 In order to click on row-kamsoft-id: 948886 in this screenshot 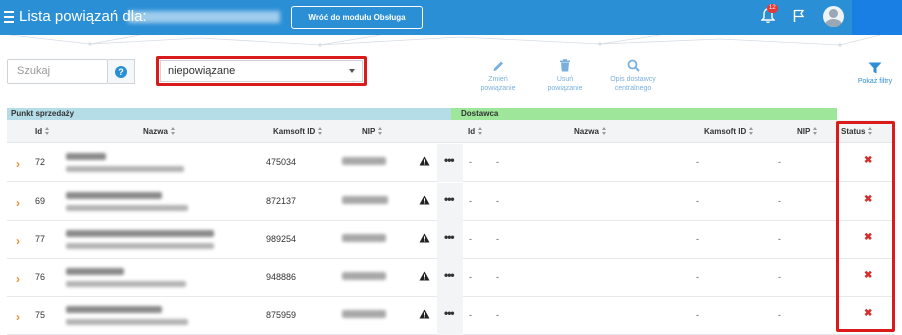, I will do `click(281, 277)`.